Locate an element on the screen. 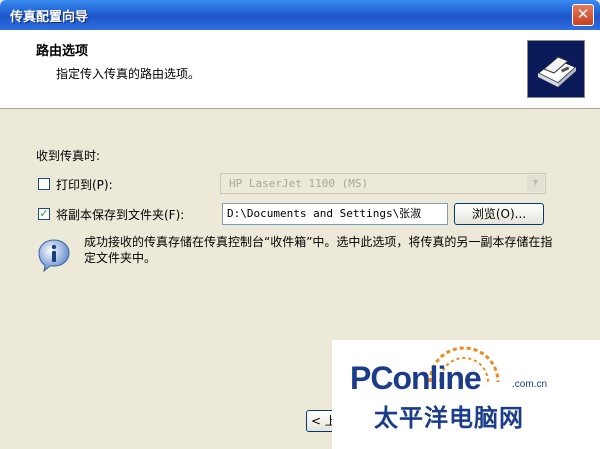  chevron-down-icon: ▼ is located at coordinates (535, 183).